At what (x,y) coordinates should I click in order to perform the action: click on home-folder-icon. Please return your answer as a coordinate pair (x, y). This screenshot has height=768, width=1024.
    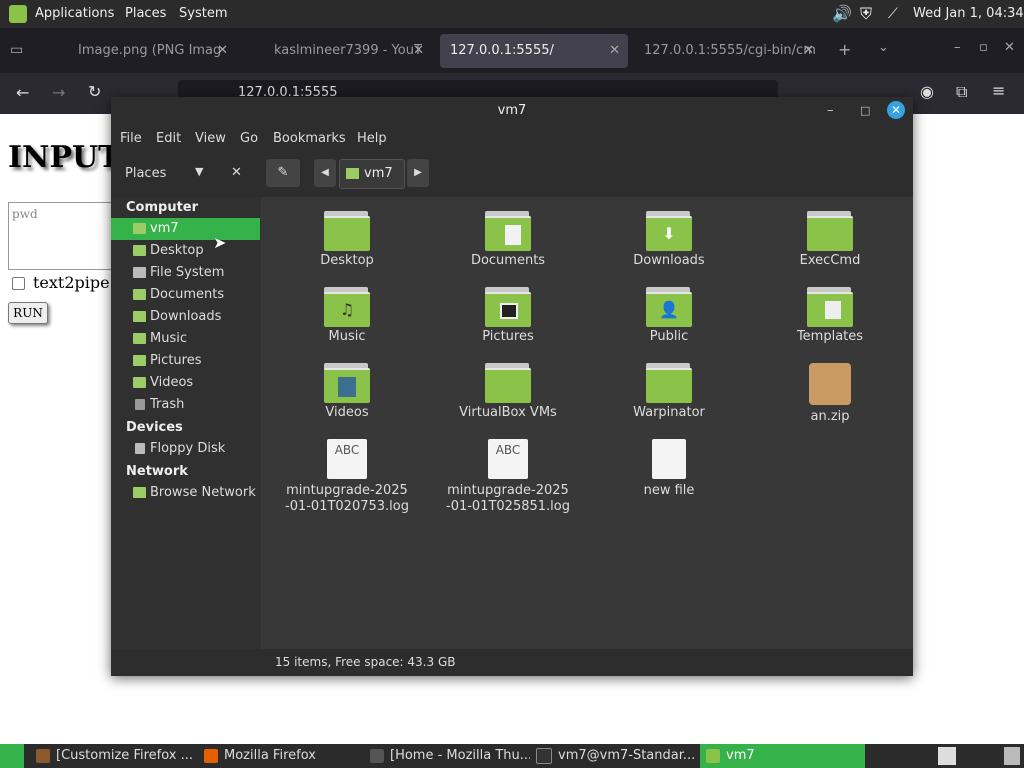
    Looking at the image, I should click on (352, 173).